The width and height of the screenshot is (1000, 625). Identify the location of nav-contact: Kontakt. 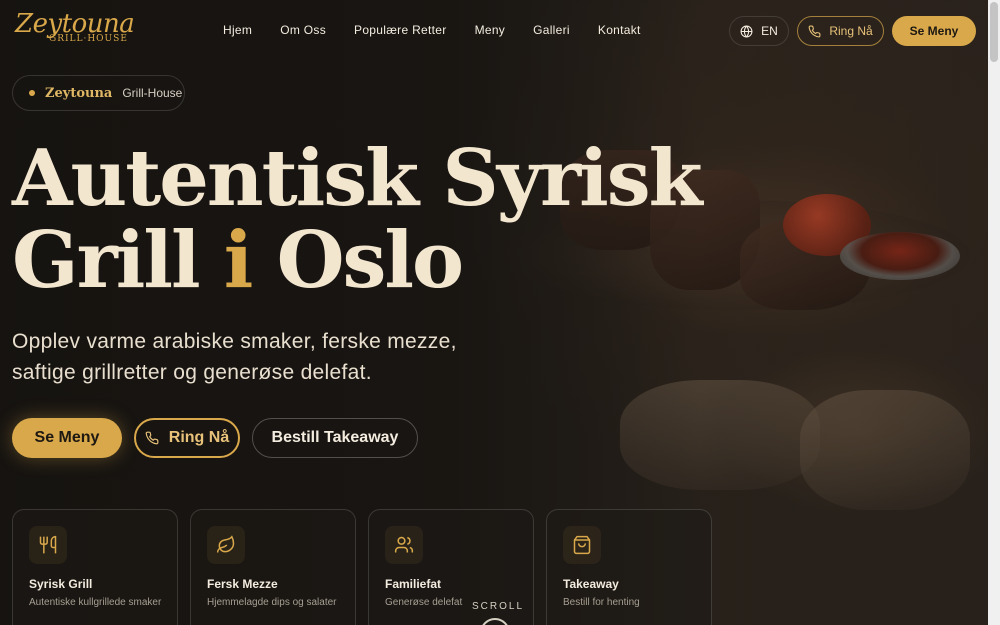
(619, 30).